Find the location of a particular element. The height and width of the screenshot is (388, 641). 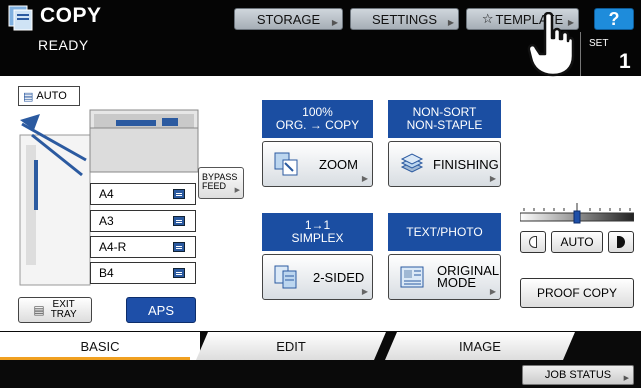

original-mode-button: ORIGINAL MODE ▶ is located at coordinates (444, 277).